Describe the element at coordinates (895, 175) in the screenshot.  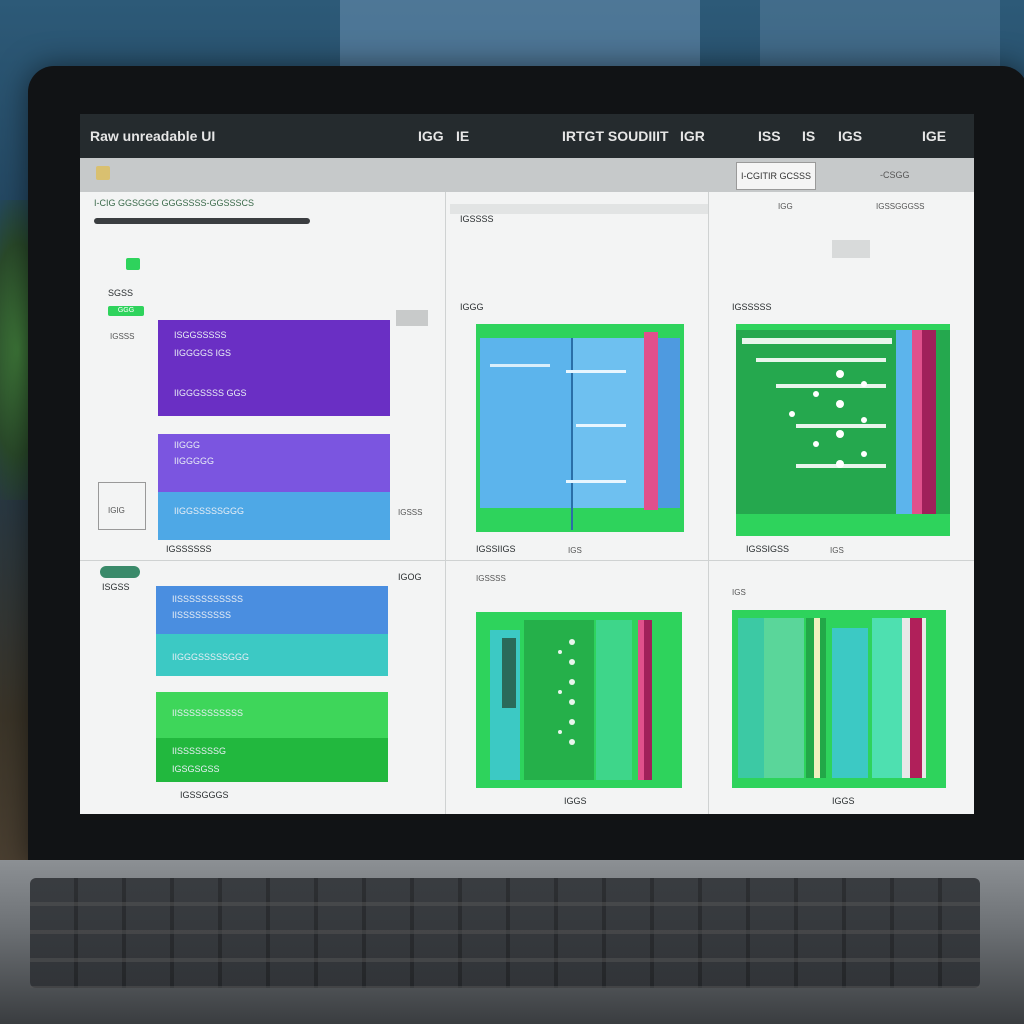
I see `toolbar-control: -CSGG` at that location.